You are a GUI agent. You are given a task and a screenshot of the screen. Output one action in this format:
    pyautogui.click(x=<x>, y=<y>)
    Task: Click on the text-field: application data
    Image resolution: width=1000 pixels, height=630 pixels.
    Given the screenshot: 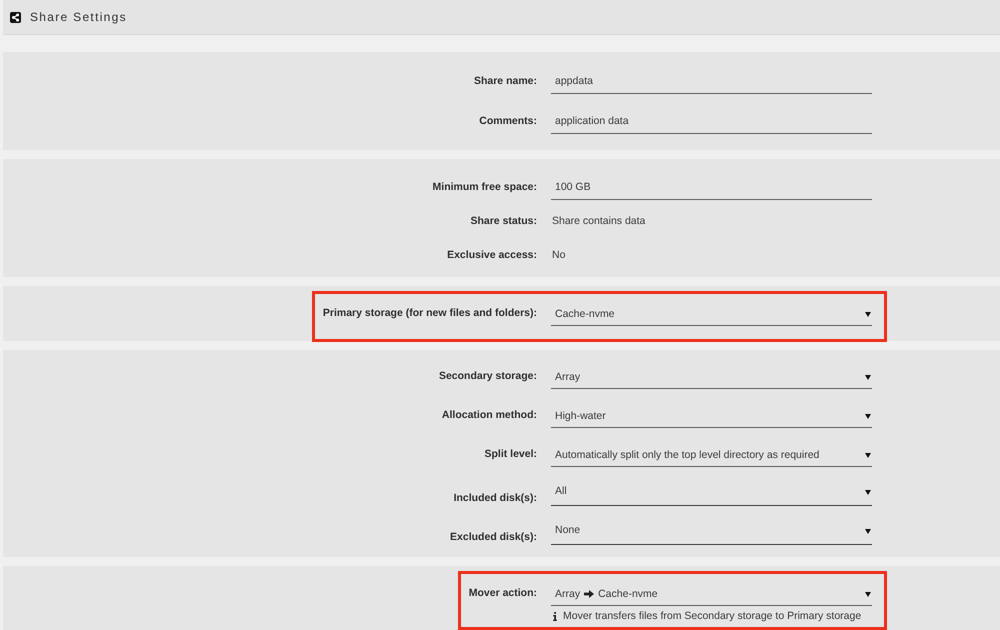 What is the action you would take?
    pyautogui.click(x=711, y=121)
    